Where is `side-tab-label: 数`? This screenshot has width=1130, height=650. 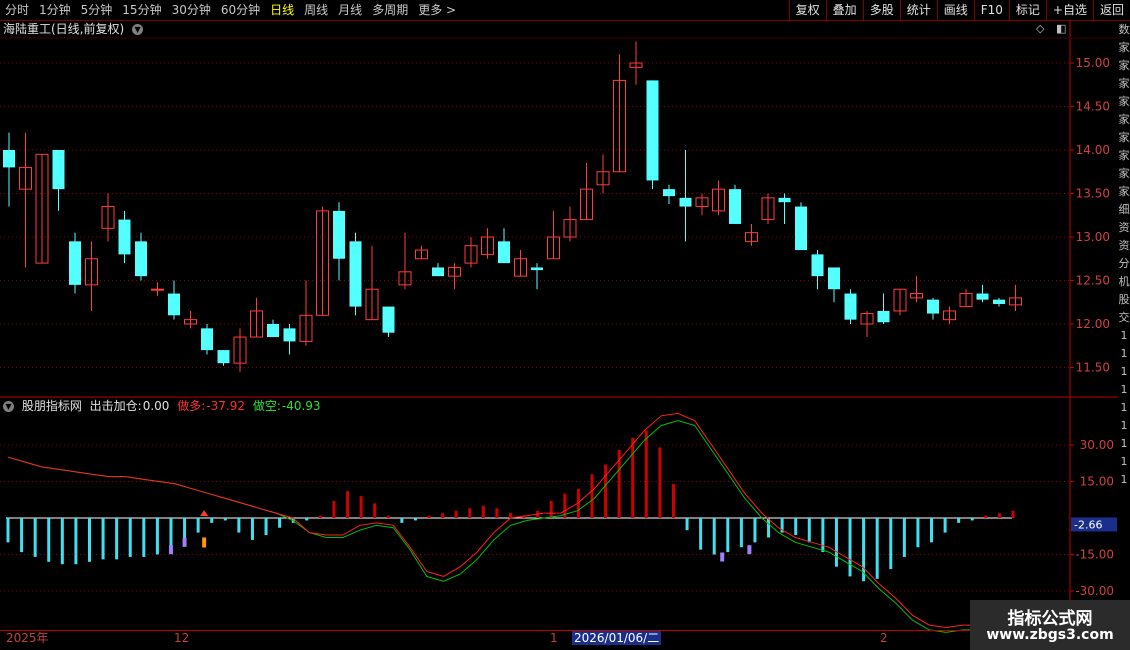 side-tab-label: 数 is located at coordinates (1124, 30).